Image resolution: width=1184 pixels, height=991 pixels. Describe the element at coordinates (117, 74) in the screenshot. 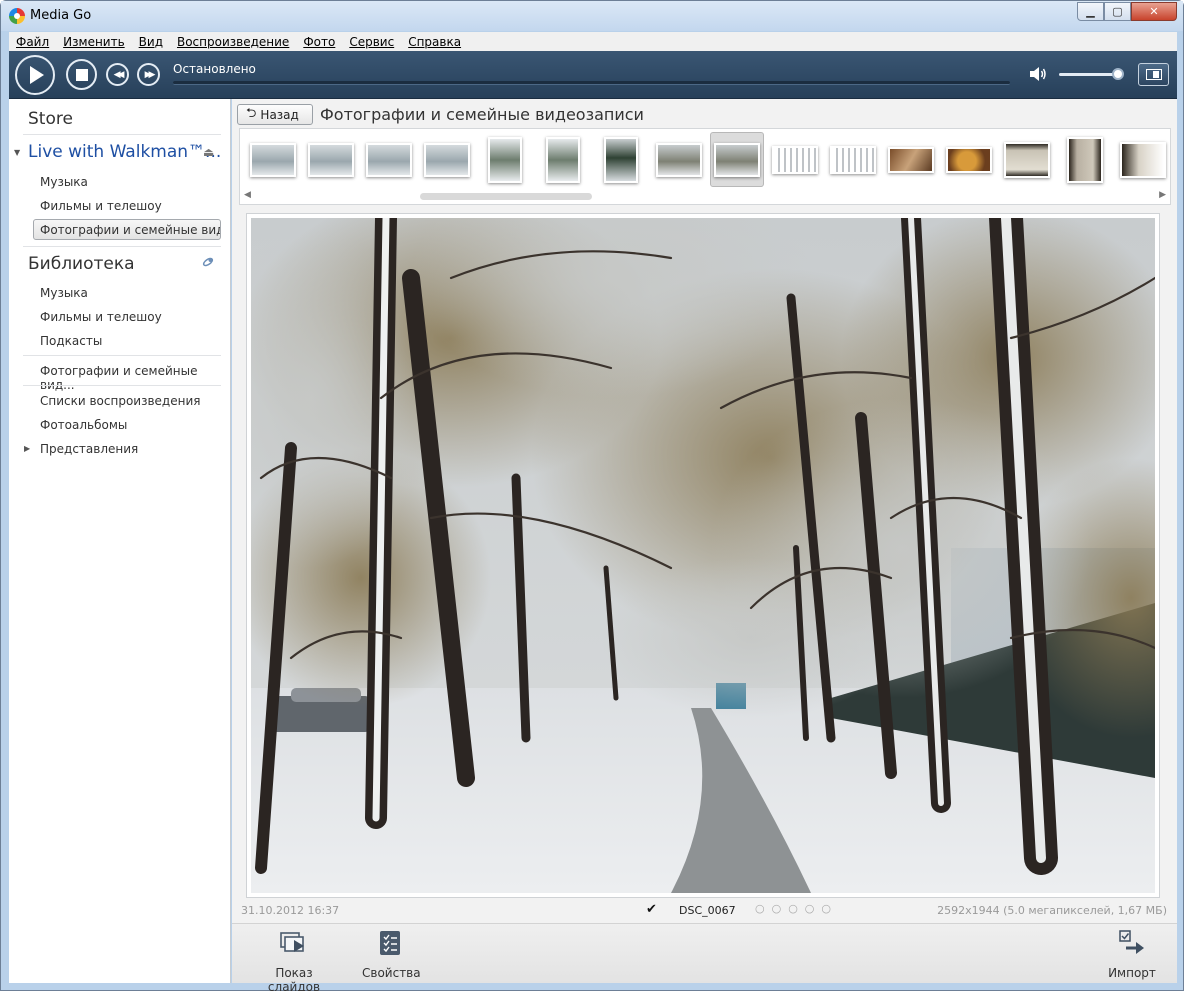

I see `previous-track-button: ◀◀` at that location.